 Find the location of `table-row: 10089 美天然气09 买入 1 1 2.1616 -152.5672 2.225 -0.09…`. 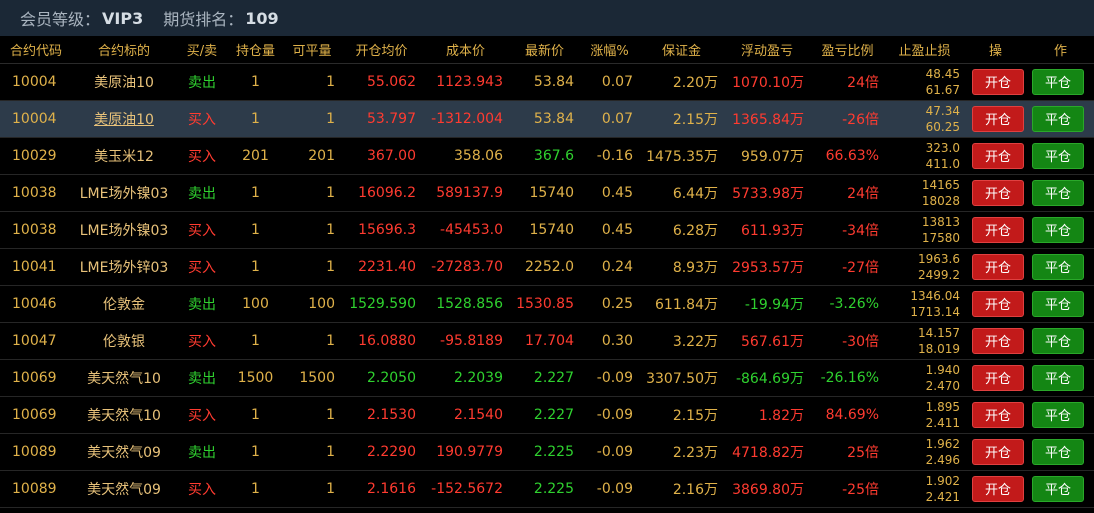

table-row: 10089 美天然气09 买入 1 1 2.1616 -152.5672 2.225 -0.09… is located at coordinates (547, 489).